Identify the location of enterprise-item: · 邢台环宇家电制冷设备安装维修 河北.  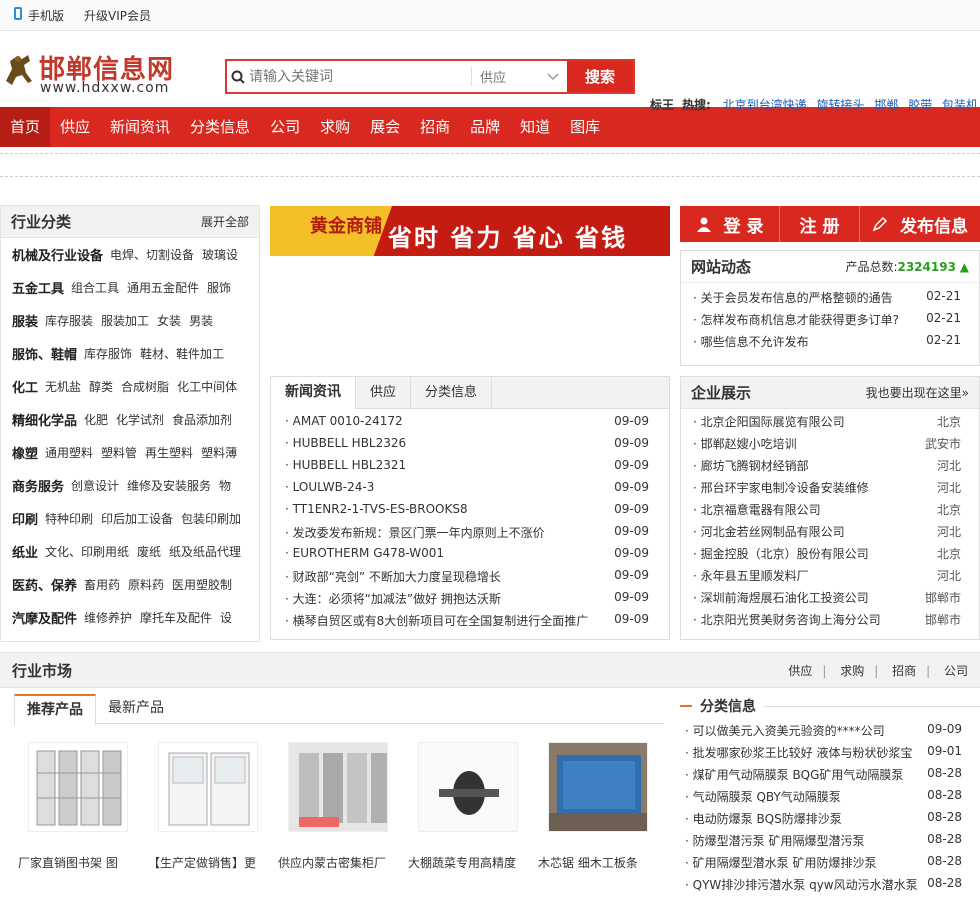
(830, 490).